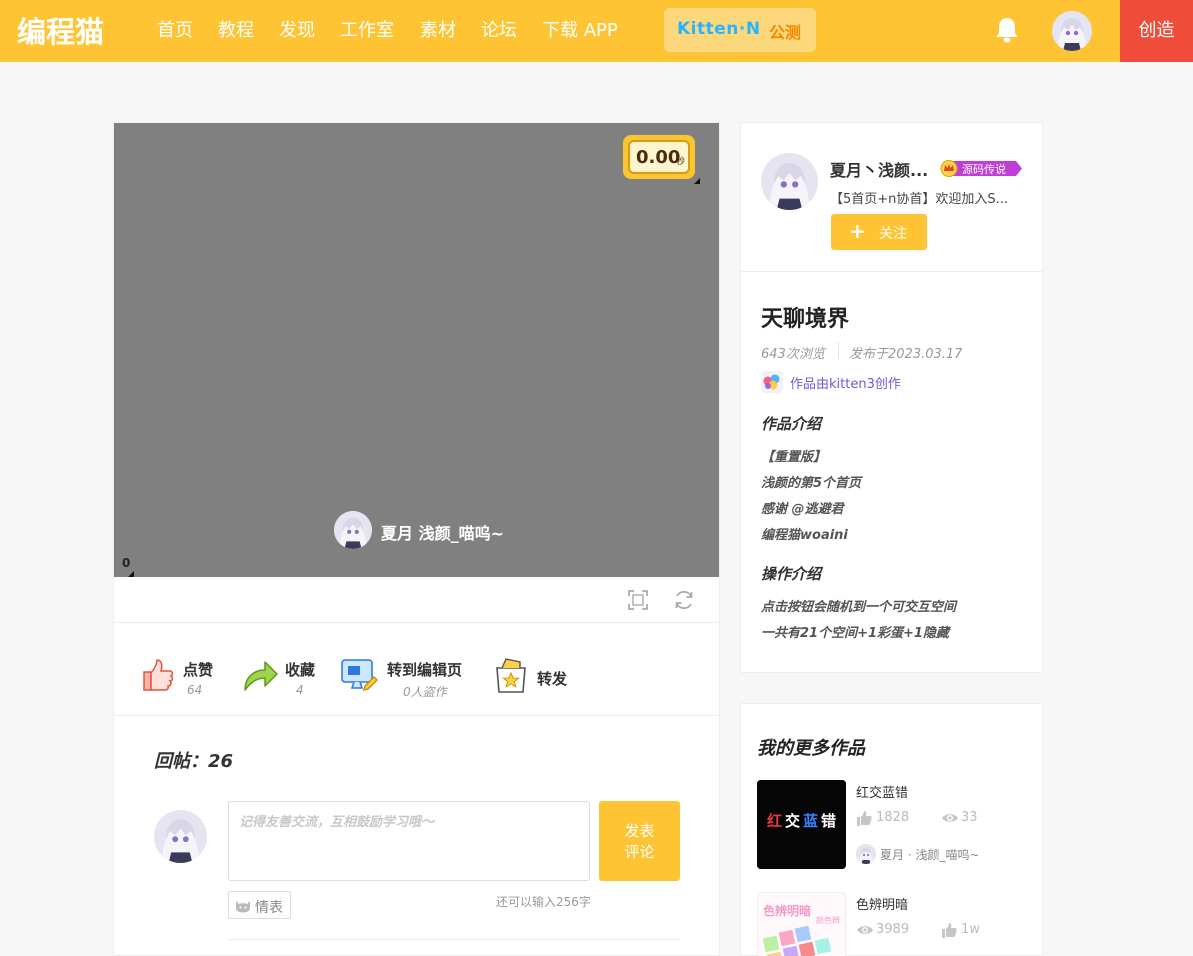  What do you see at coordinates (367, 31) in the screenshot?
I see `nav-item-studio: 工作室` at bounding box center [367, 31].